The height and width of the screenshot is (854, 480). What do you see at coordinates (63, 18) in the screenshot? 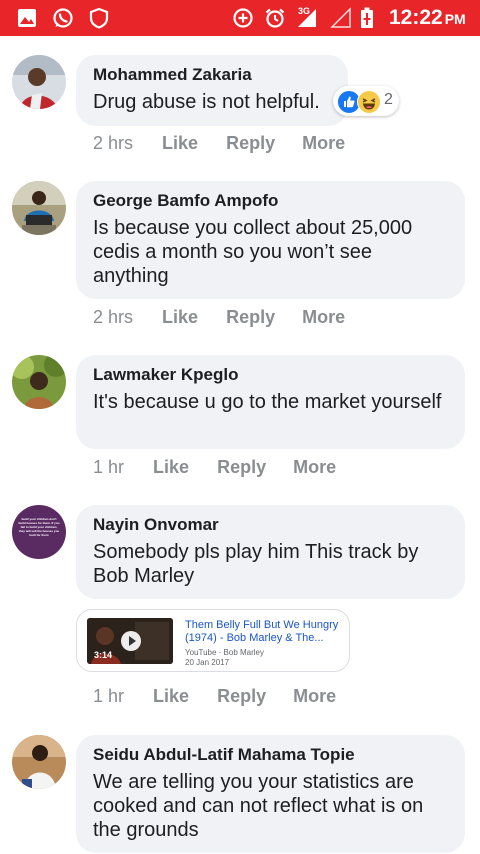
I see `whatsapp-icon` at bounding box center [63, 18].